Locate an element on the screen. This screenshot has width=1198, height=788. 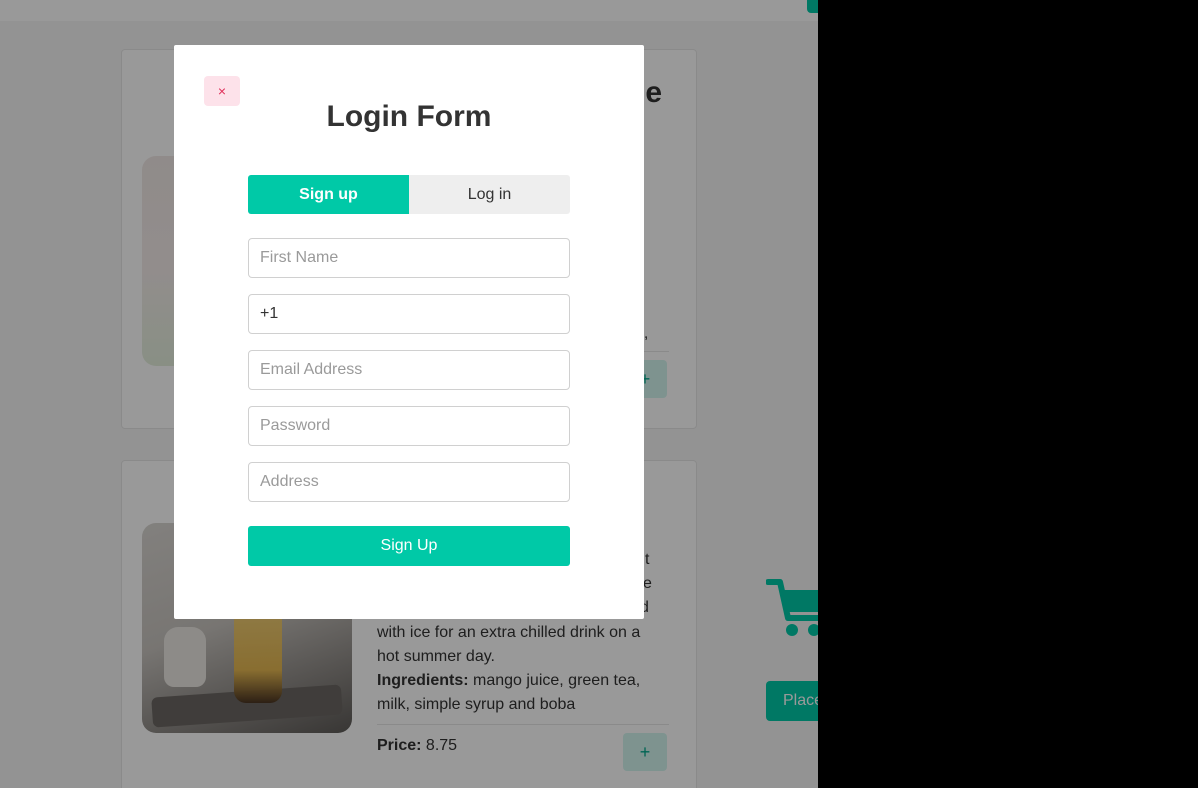
email-field is located at coordinates (409, 370).